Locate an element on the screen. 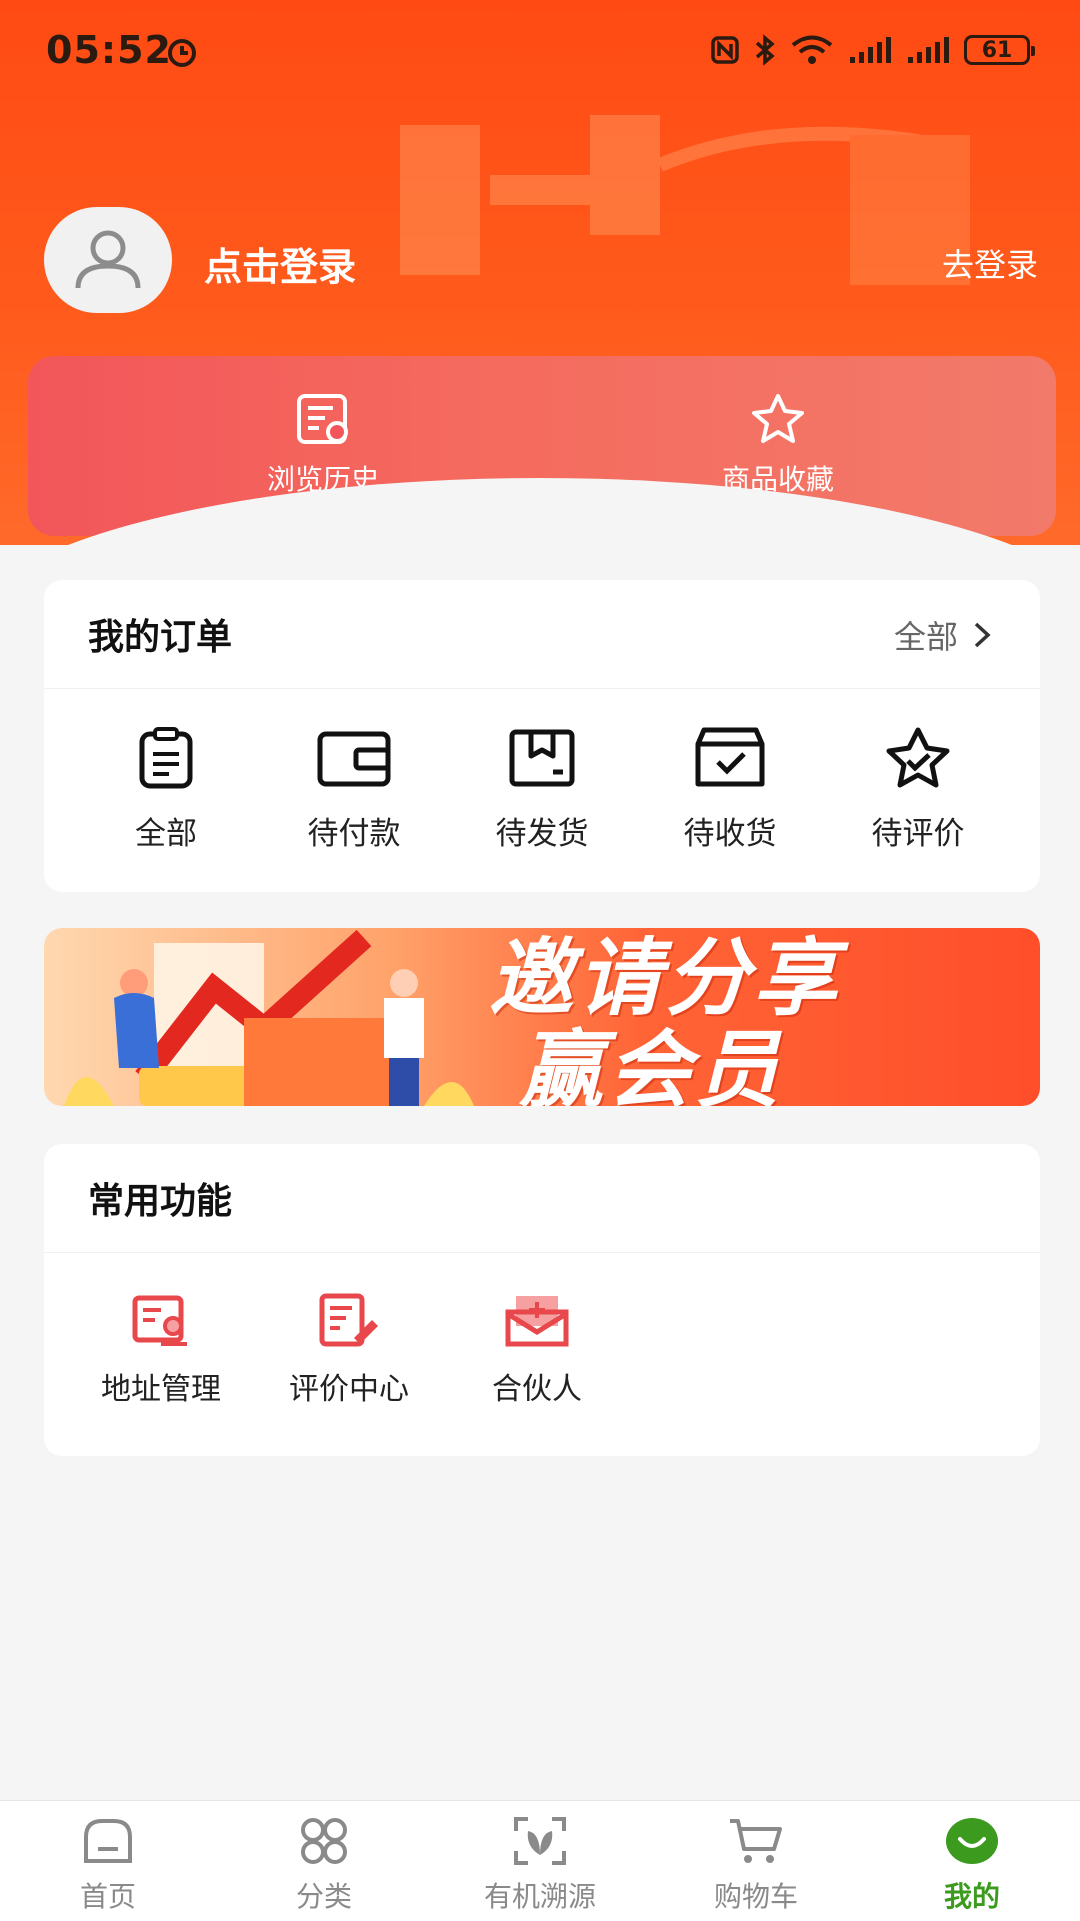  nav-home-label: 首页 is located at coordinates (107, 1896).